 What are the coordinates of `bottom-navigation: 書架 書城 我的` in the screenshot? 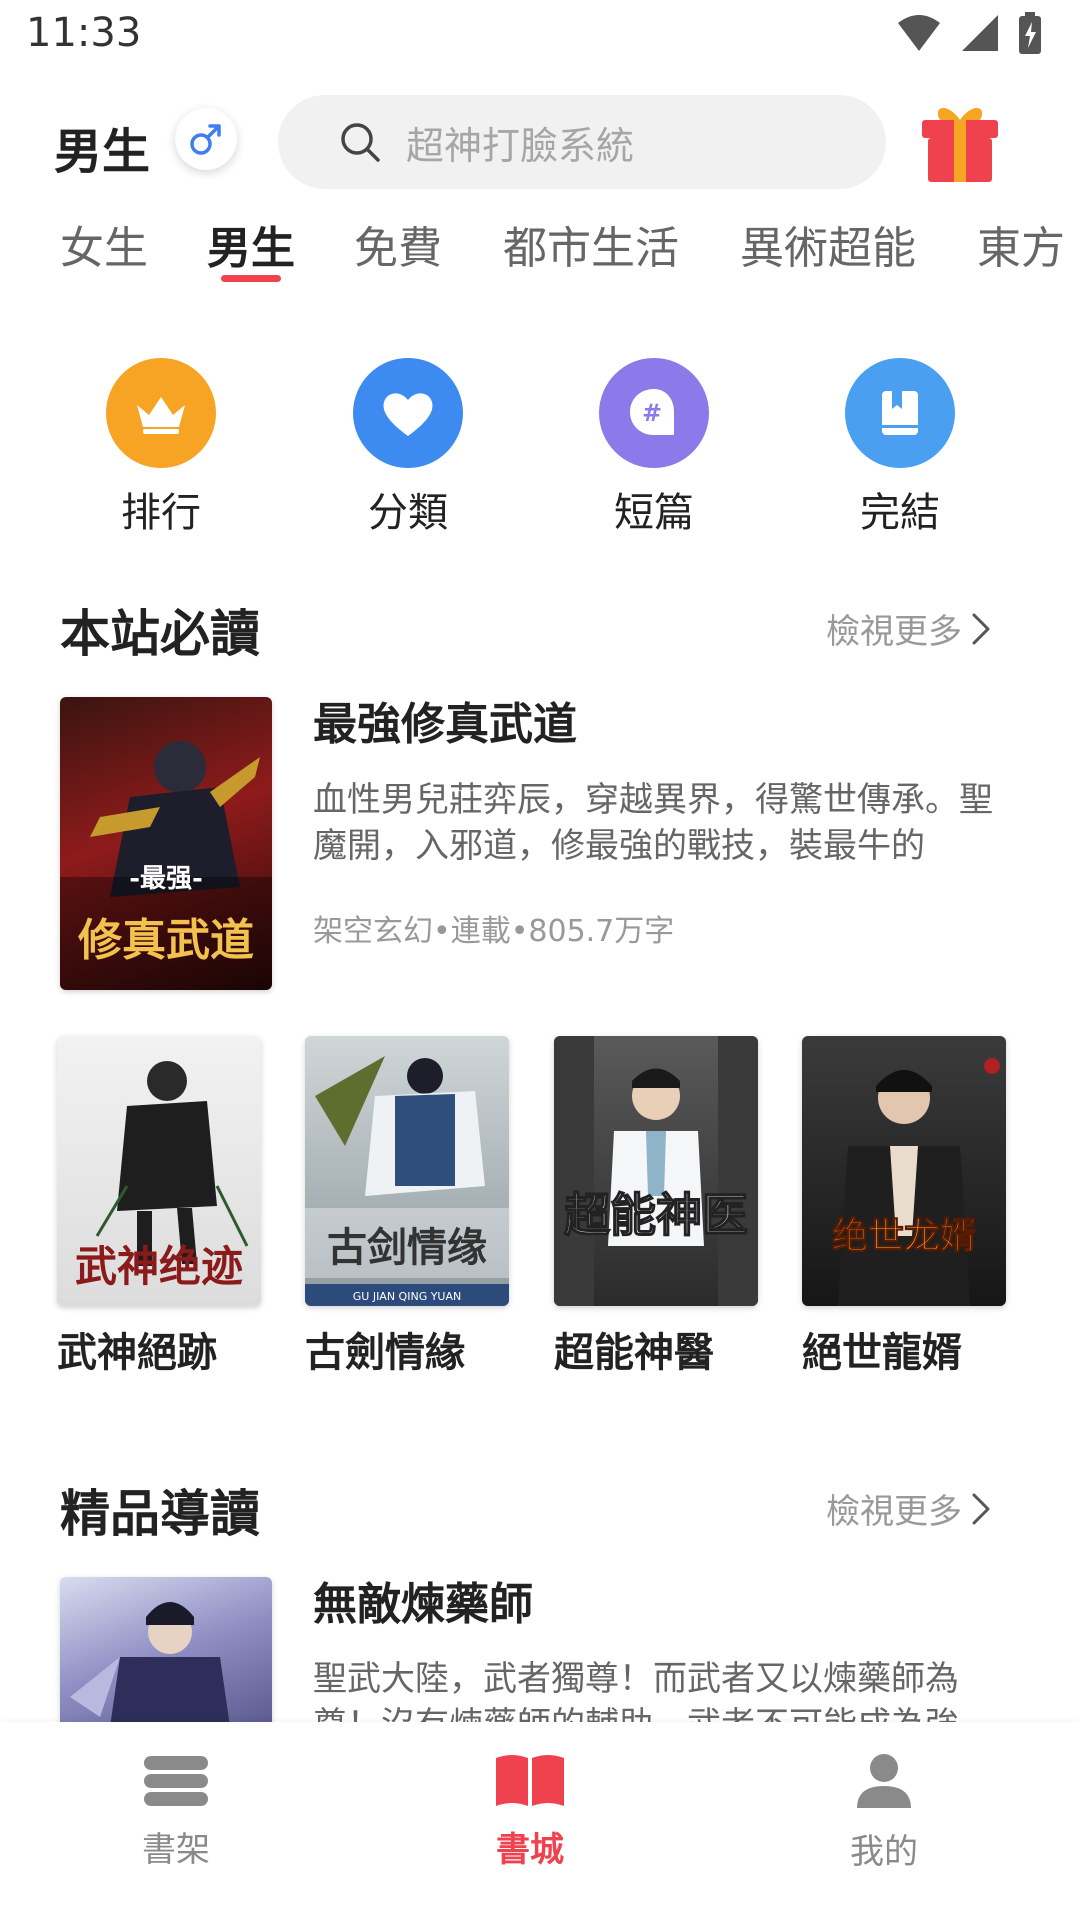 It's located at (540, 1821).